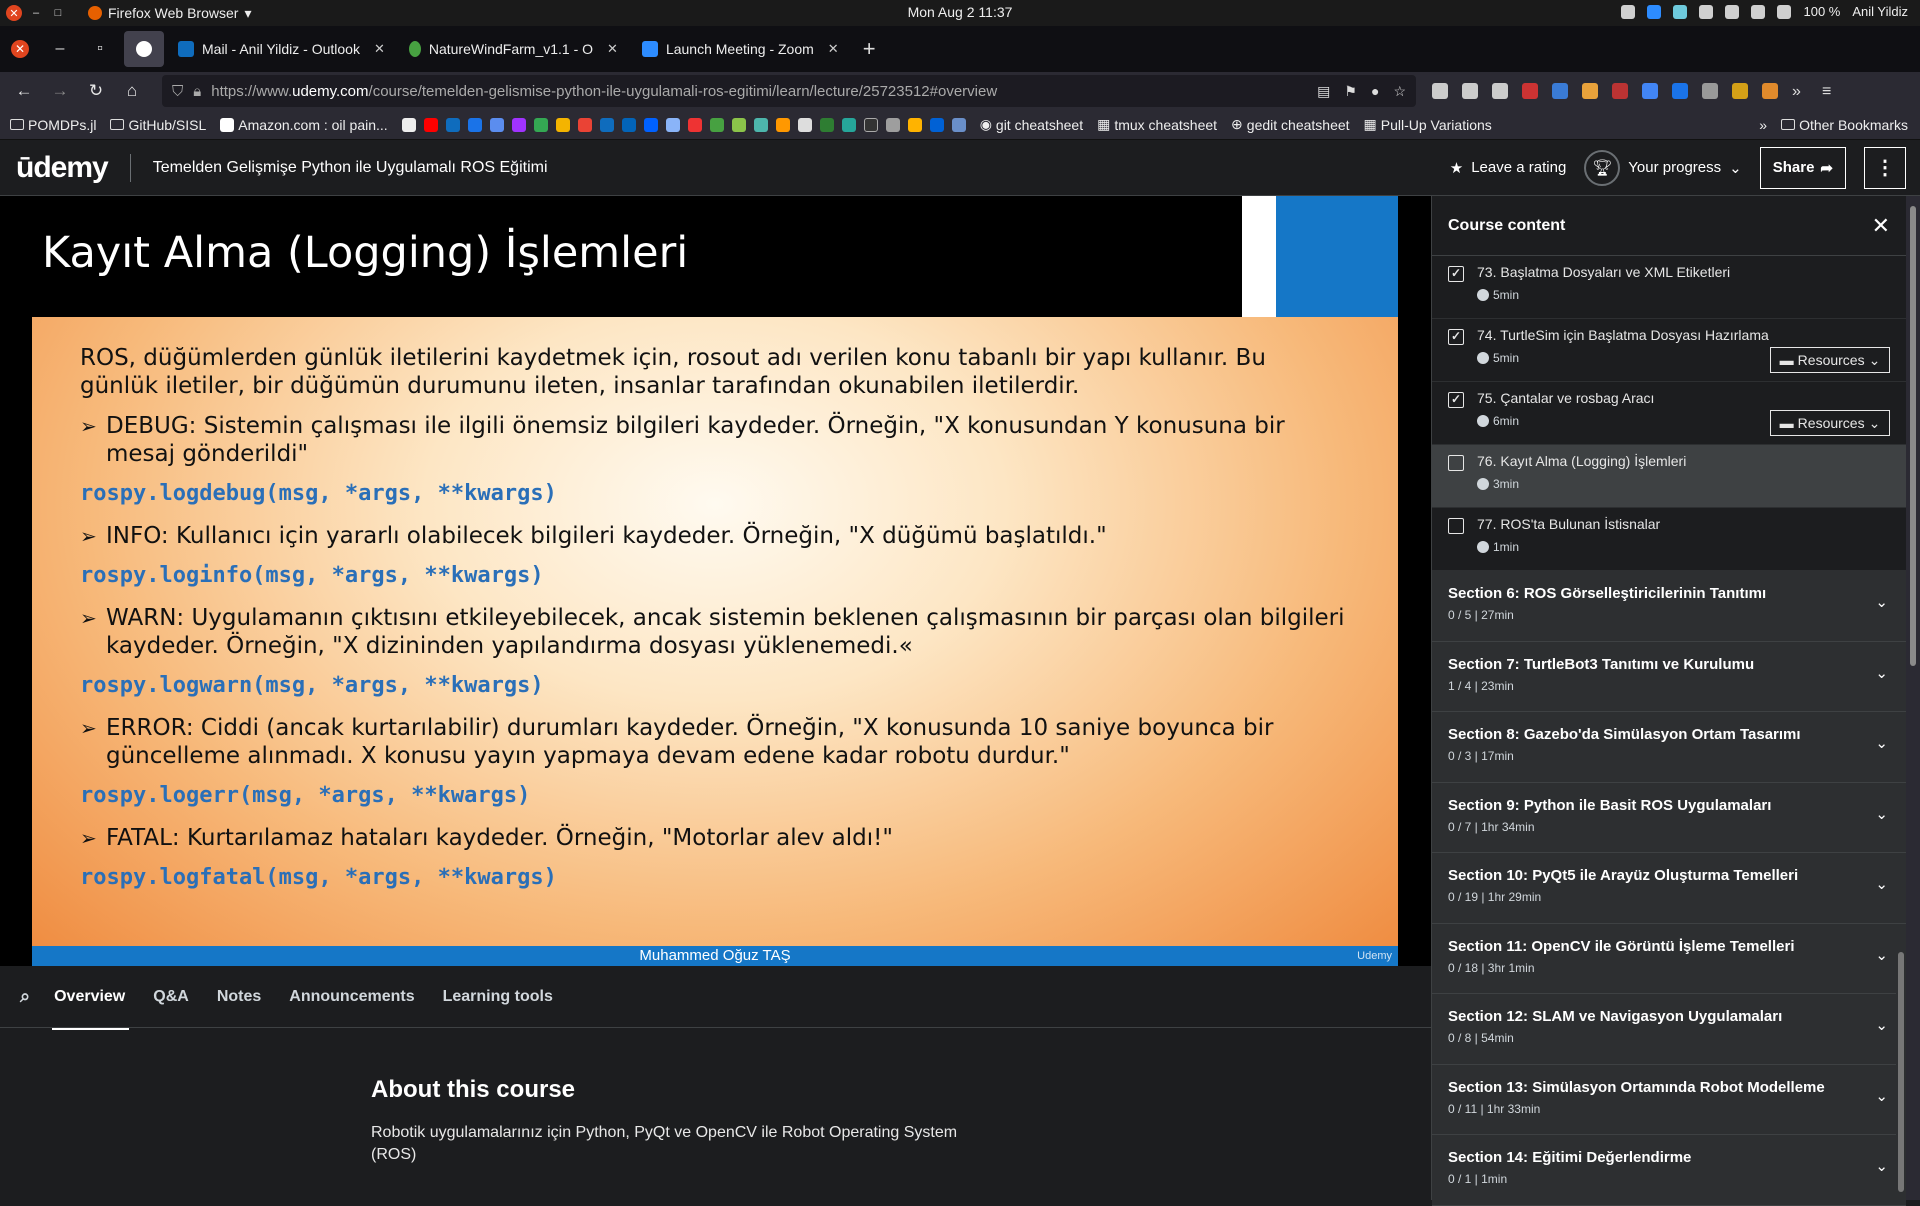 This screenshot has height=1206, width=1920. I want to click on window-maximize-icon: □, so click(58, 13).